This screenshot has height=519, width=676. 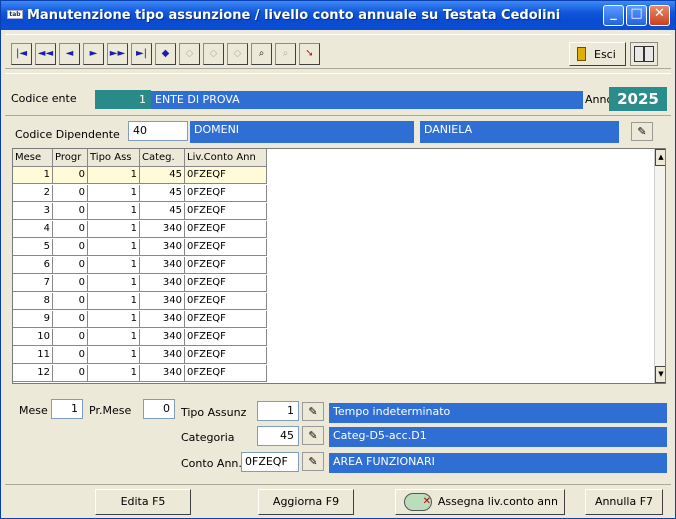 I want to click on close-button: ✕, so click(x=659, y=15).